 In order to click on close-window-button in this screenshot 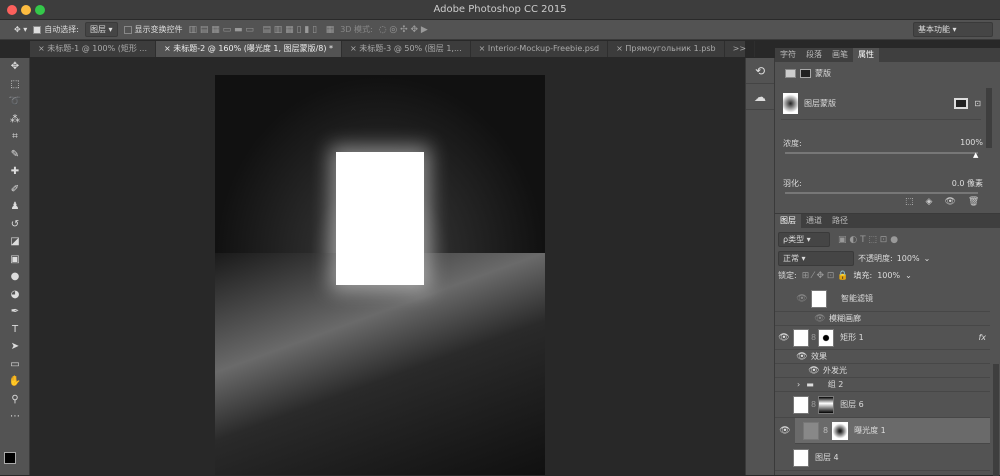, I will do `click(12, 10)`.